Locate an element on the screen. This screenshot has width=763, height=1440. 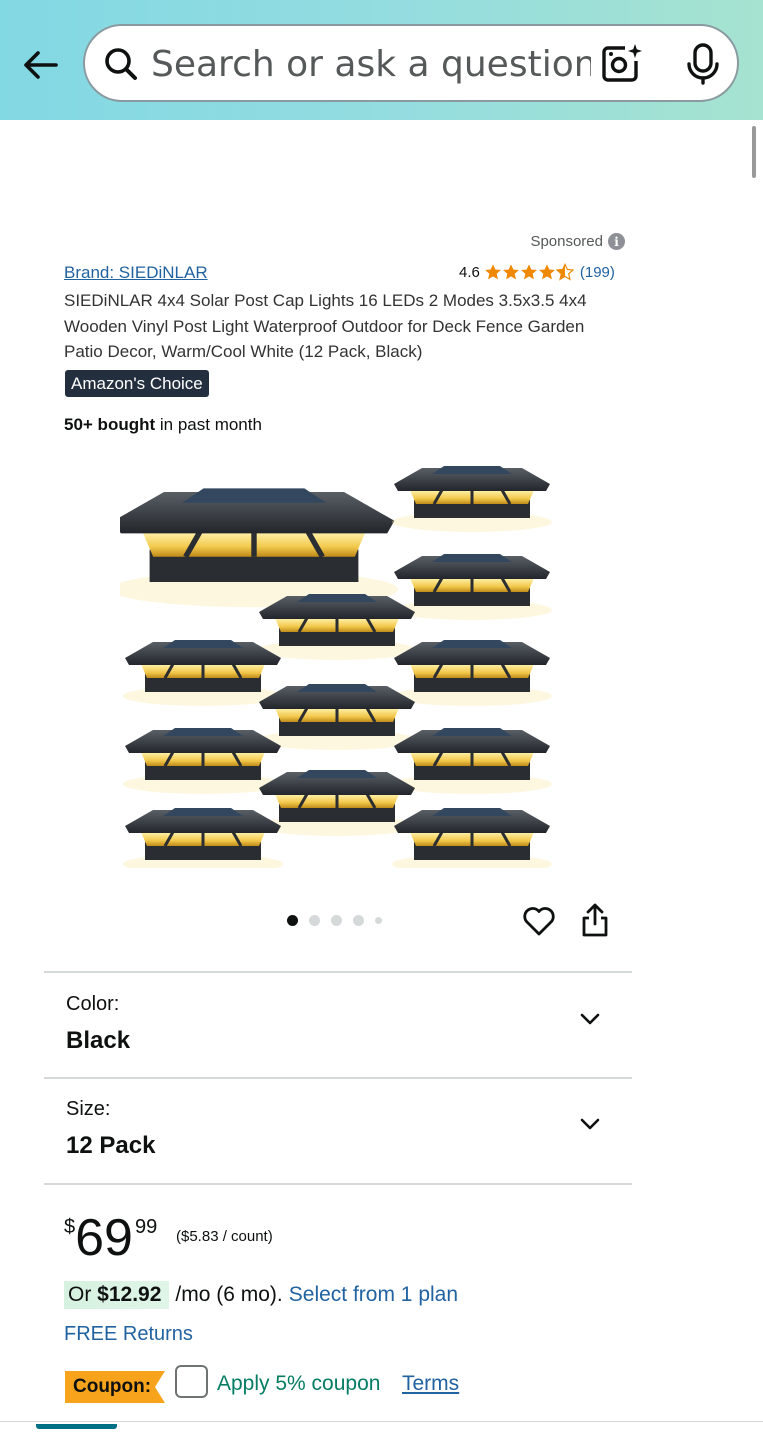
coupon-badge: Coupon: is located at coordinates (115, 1387).